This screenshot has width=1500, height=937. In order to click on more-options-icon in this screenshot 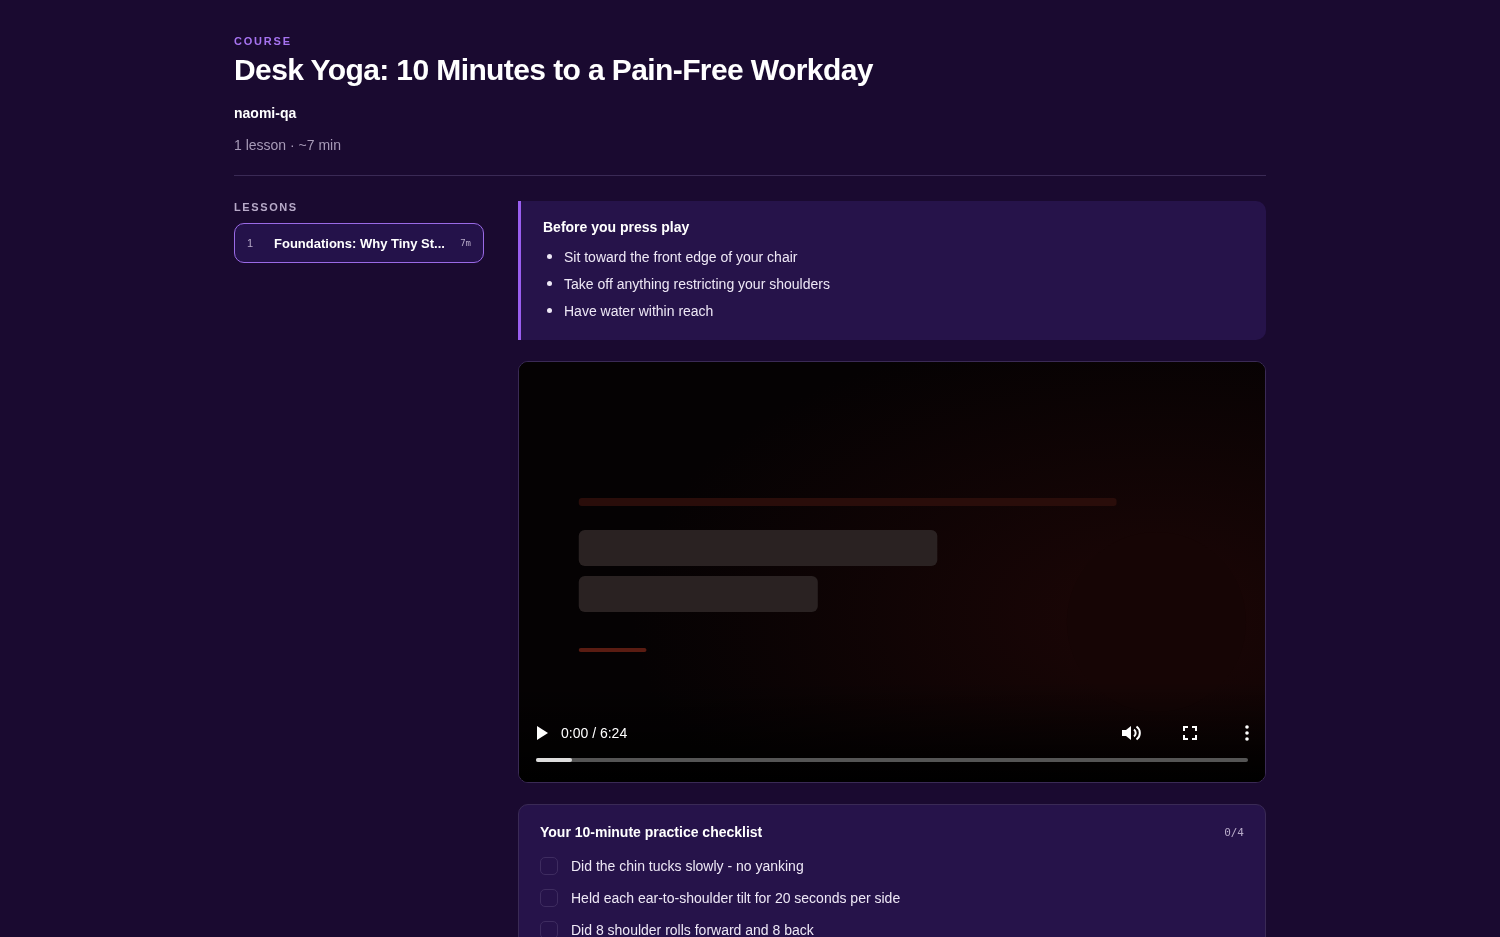, I will do `click(1247, 733)`.